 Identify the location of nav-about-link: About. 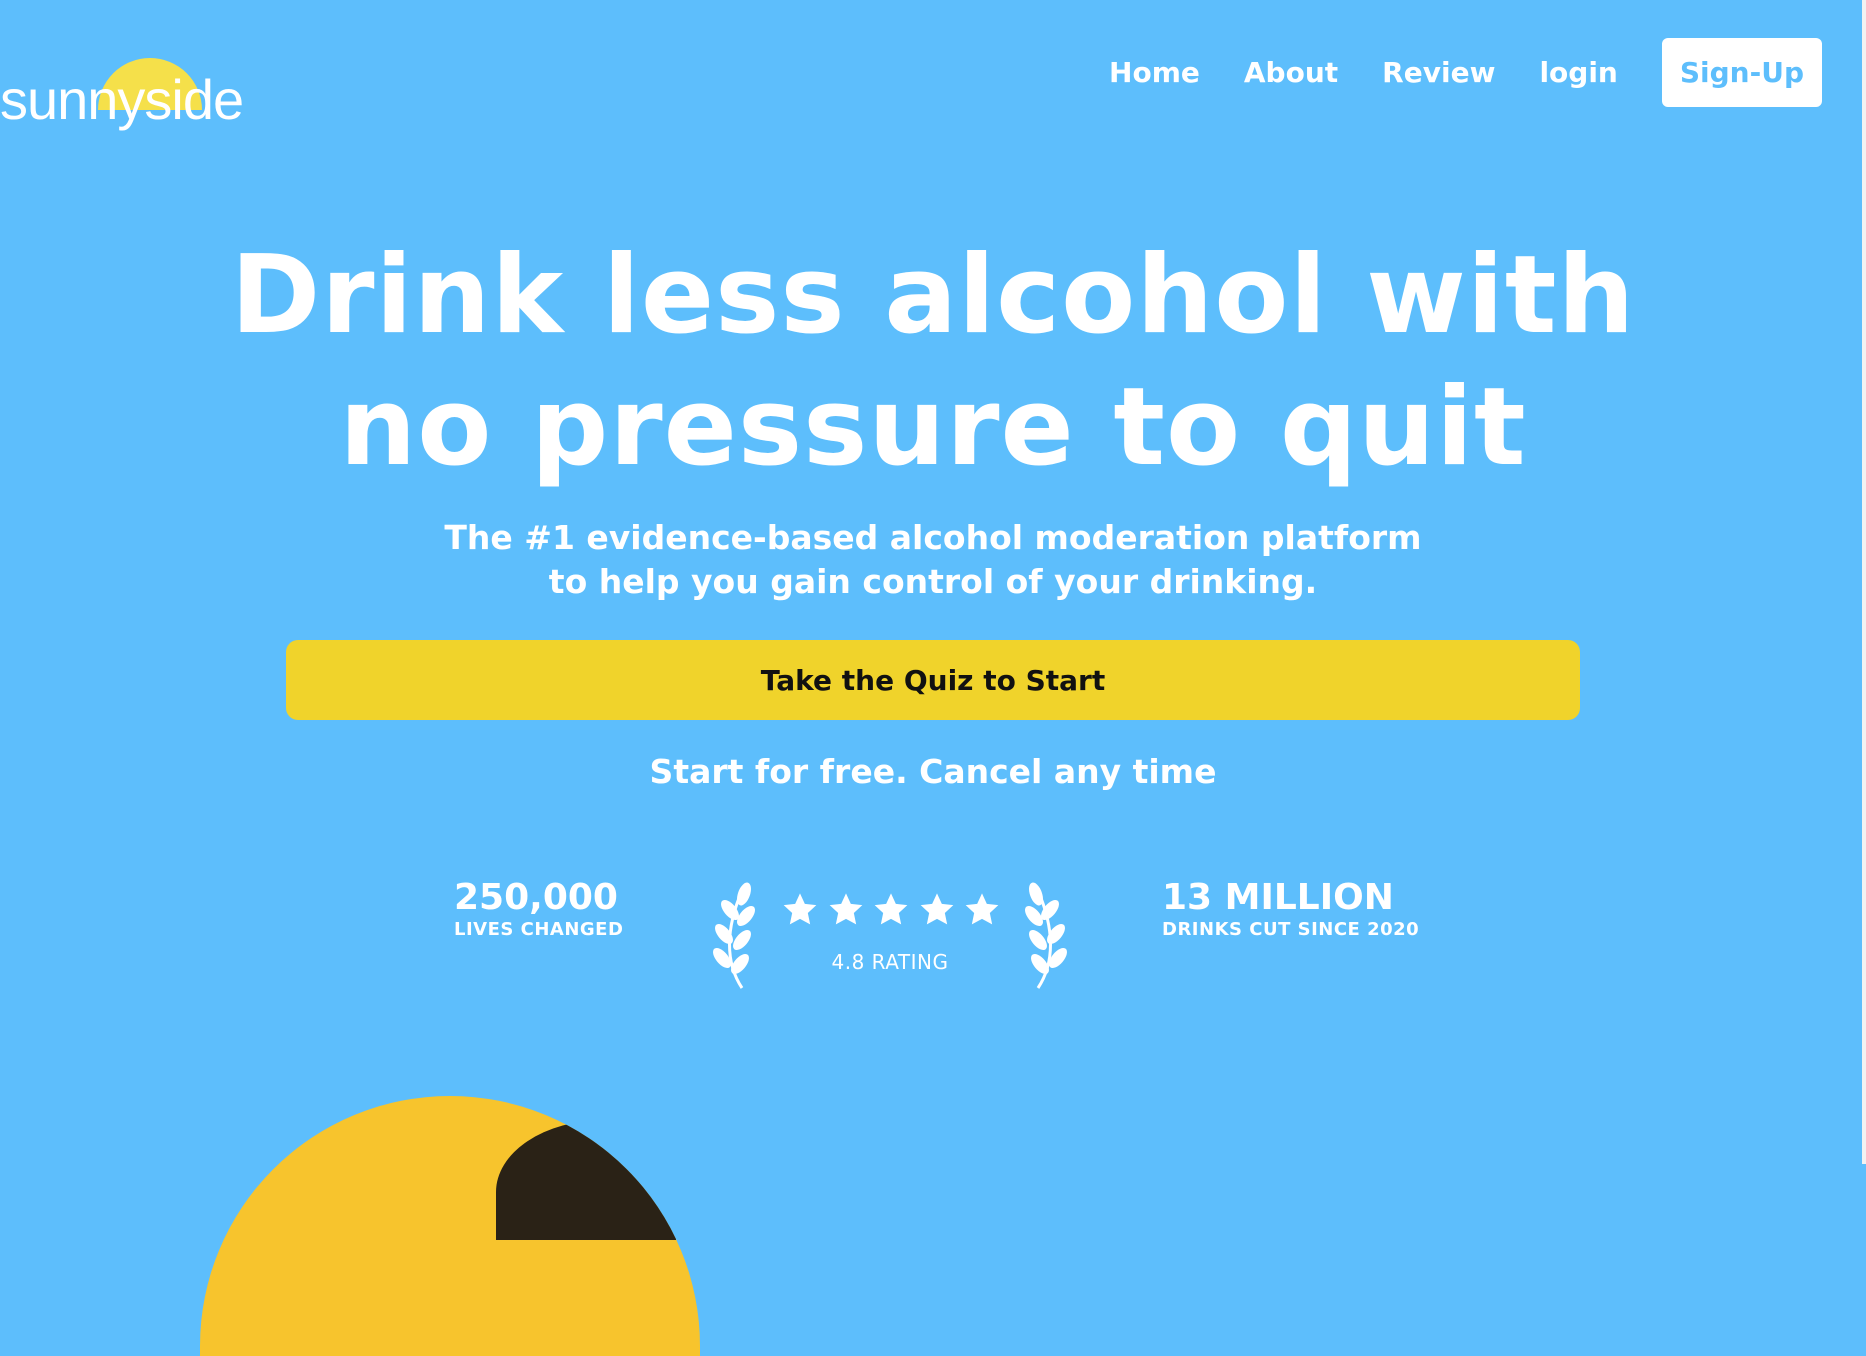
(1291, 72).